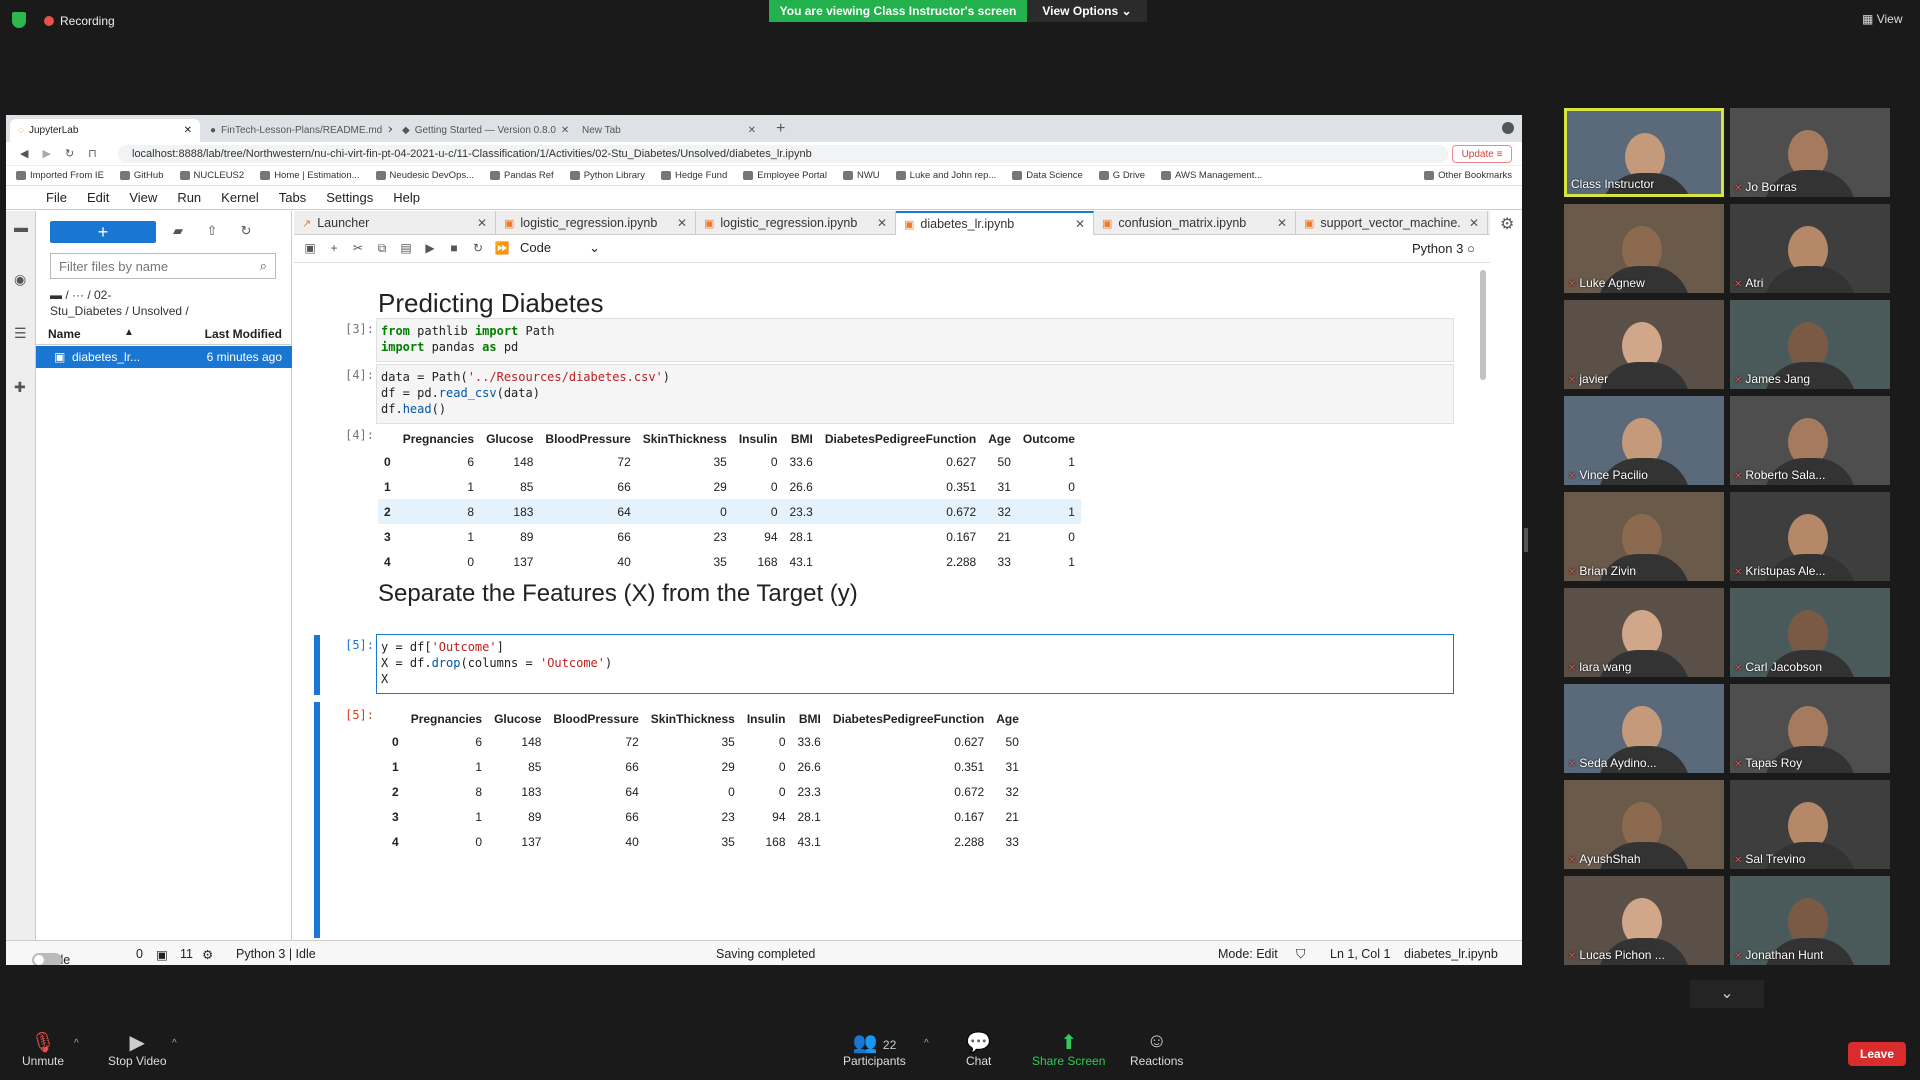  Describe the element at coordinates (163, 266) in the screenshot. I see `filter-files-input: Filter files by name ⌕` at that location.